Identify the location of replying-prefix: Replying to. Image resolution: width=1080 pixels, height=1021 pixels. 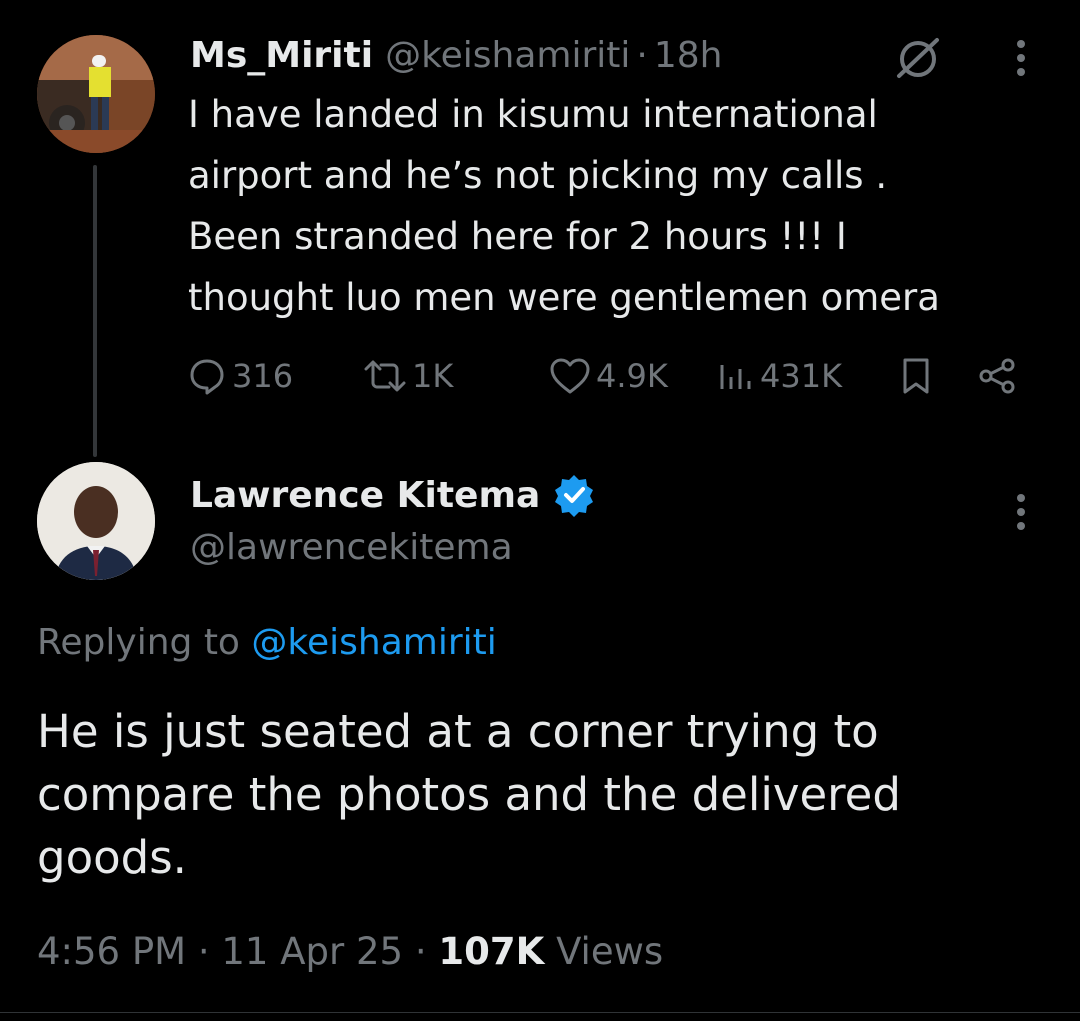
(138, 642).